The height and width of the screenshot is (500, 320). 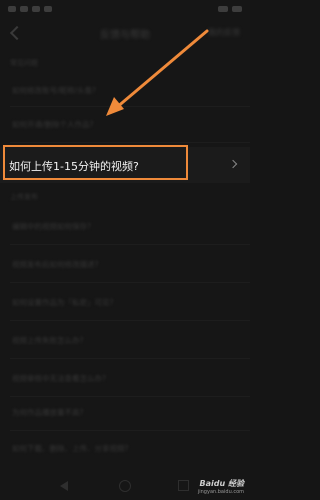 What do you see at coordinates (223, 9) in the screenshot?
I see `wifi-icon` at bounding box center [223, 9].